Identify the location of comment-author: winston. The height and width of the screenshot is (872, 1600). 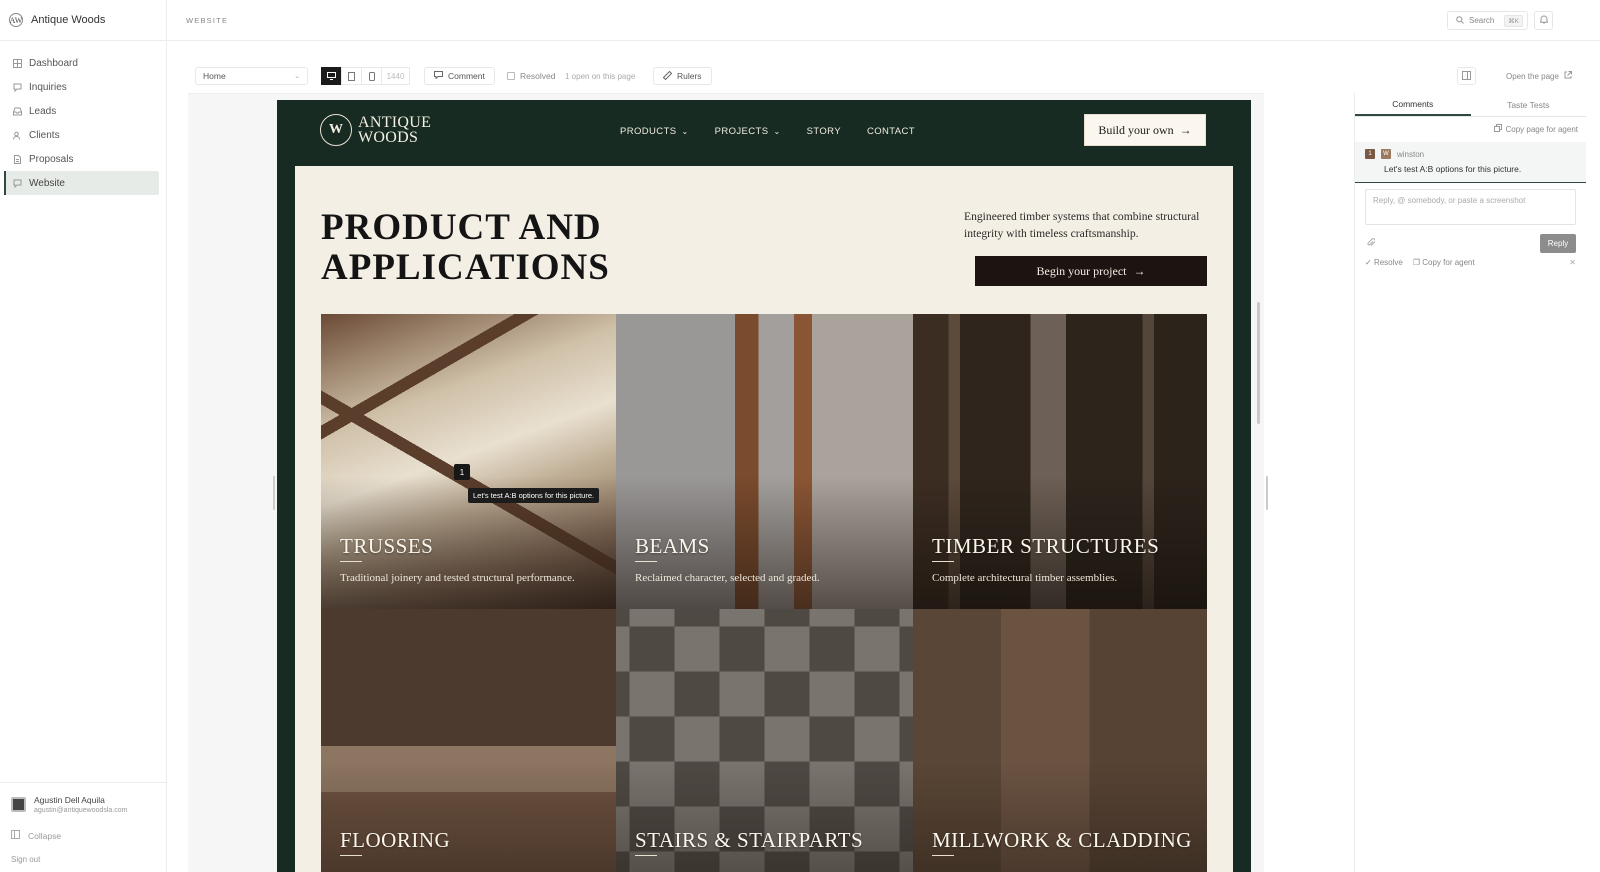
(1411, 154).